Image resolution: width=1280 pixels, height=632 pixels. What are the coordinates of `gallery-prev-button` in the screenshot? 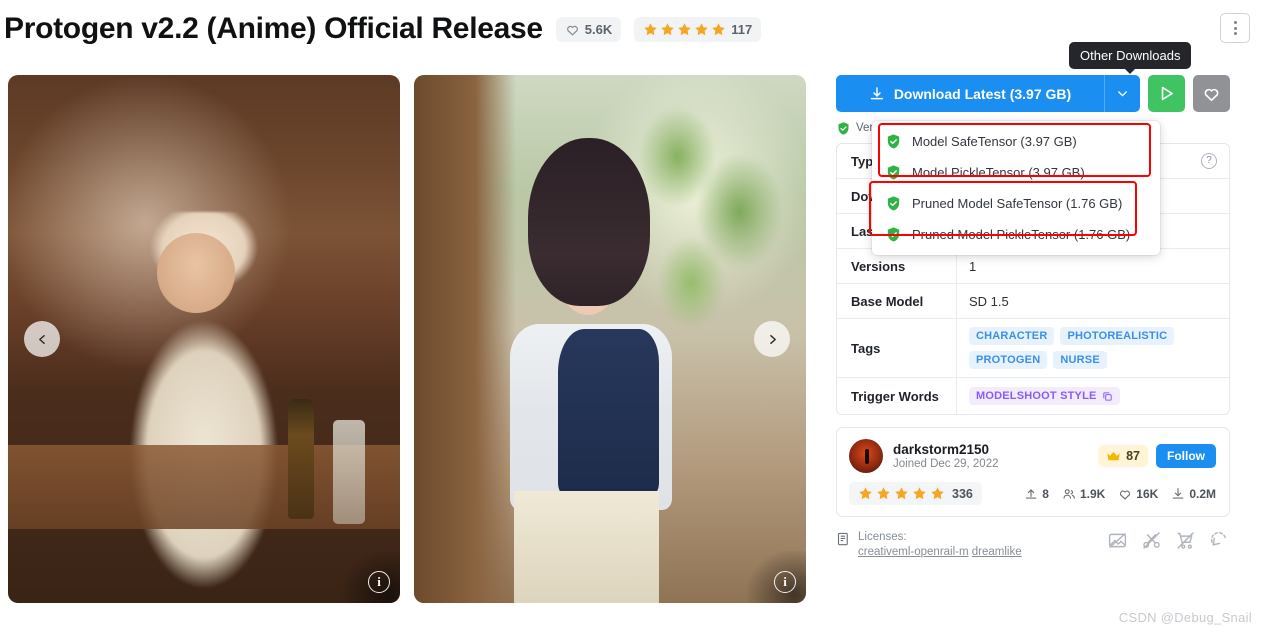 It's located at (42, 339).